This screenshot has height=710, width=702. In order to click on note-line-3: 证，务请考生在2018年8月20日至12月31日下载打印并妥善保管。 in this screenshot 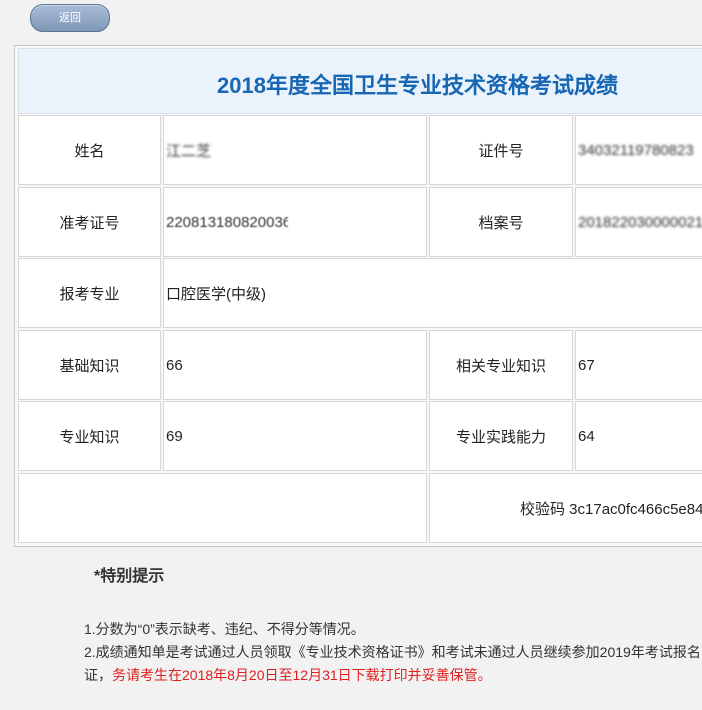, I will do `click(393, 675)`.